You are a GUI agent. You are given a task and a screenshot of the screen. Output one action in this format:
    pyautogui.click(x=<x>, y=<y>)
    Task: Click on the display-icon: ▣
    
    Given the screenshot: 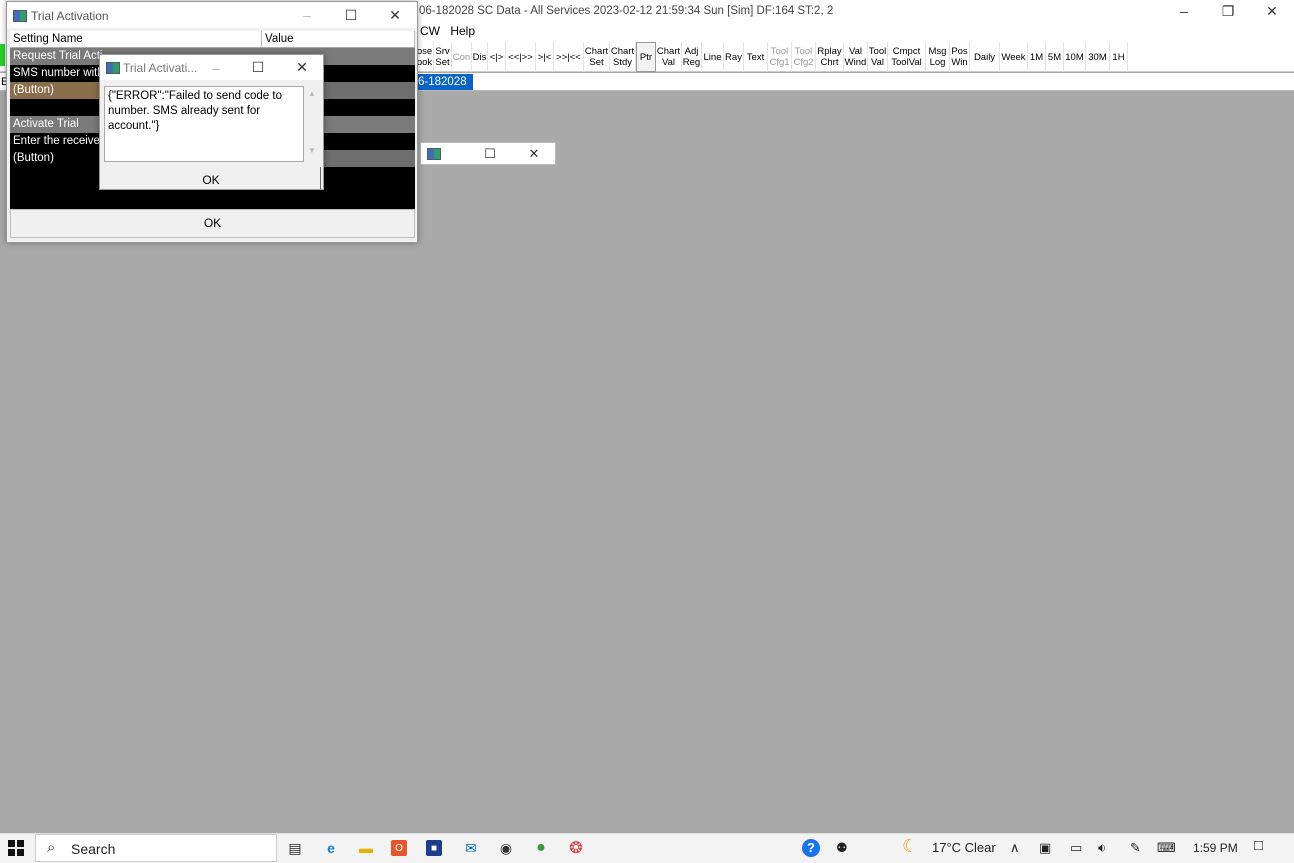 What is the action you would take?
    pyautogui.click(x=1045, y=848)
    